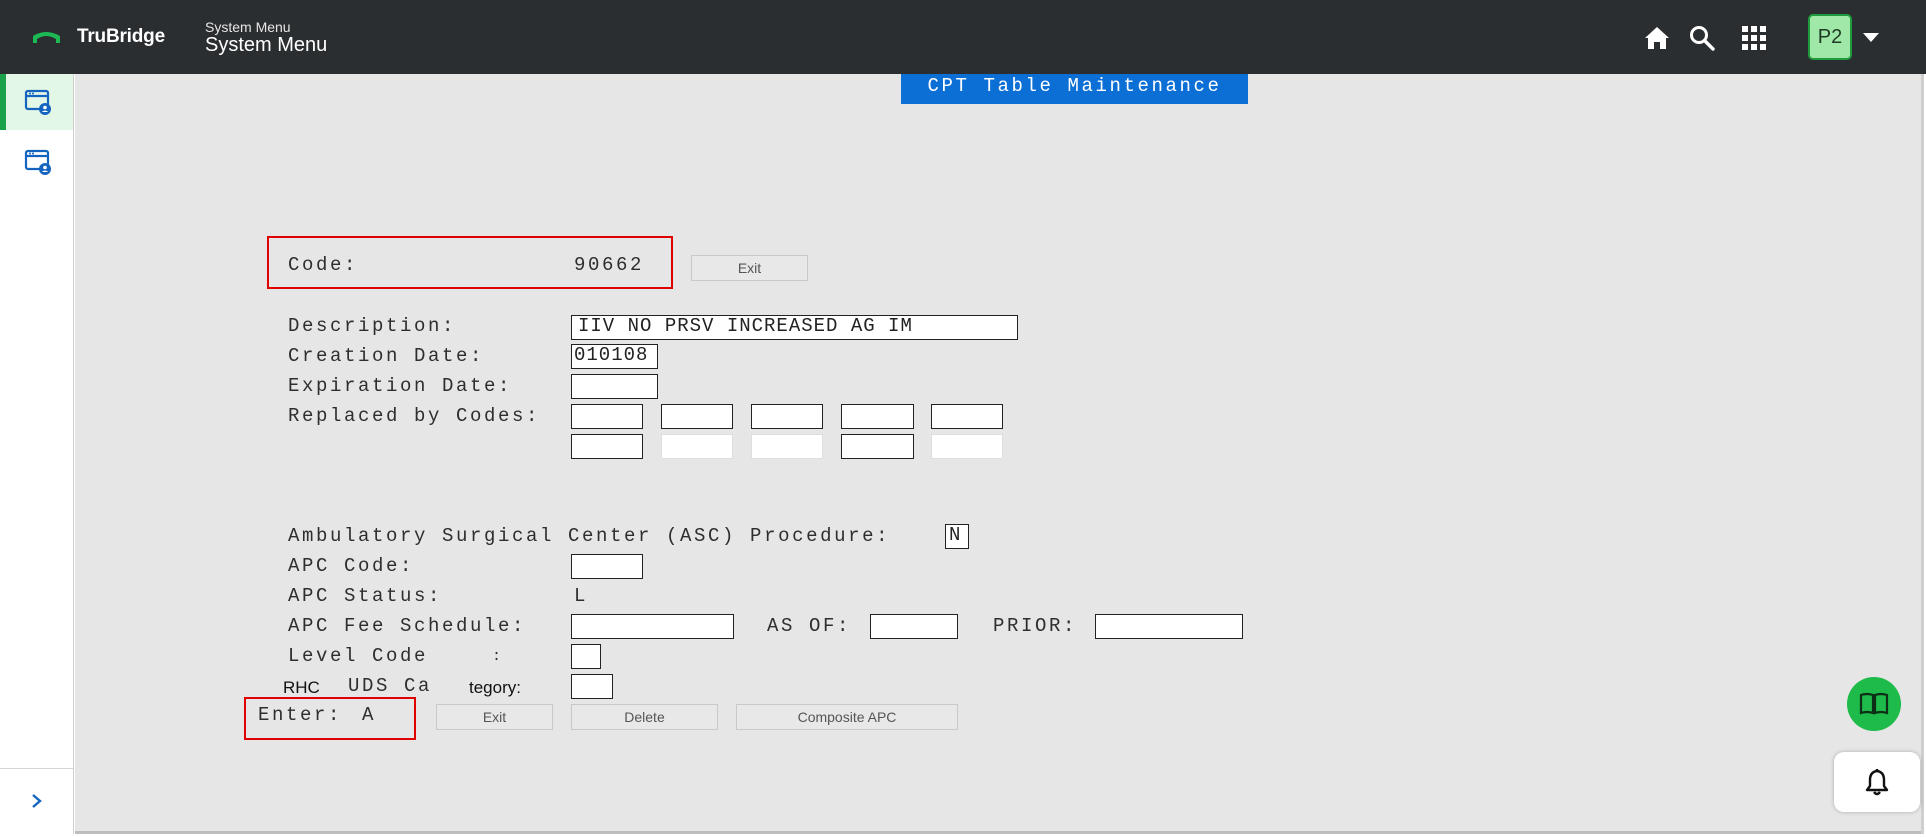 The height and width of the screenshot is (837, 1926). What do you see at coordinates (1922, 454) in the screenshot?
I see `screen-border-right` at bounding box center [1922, 454].